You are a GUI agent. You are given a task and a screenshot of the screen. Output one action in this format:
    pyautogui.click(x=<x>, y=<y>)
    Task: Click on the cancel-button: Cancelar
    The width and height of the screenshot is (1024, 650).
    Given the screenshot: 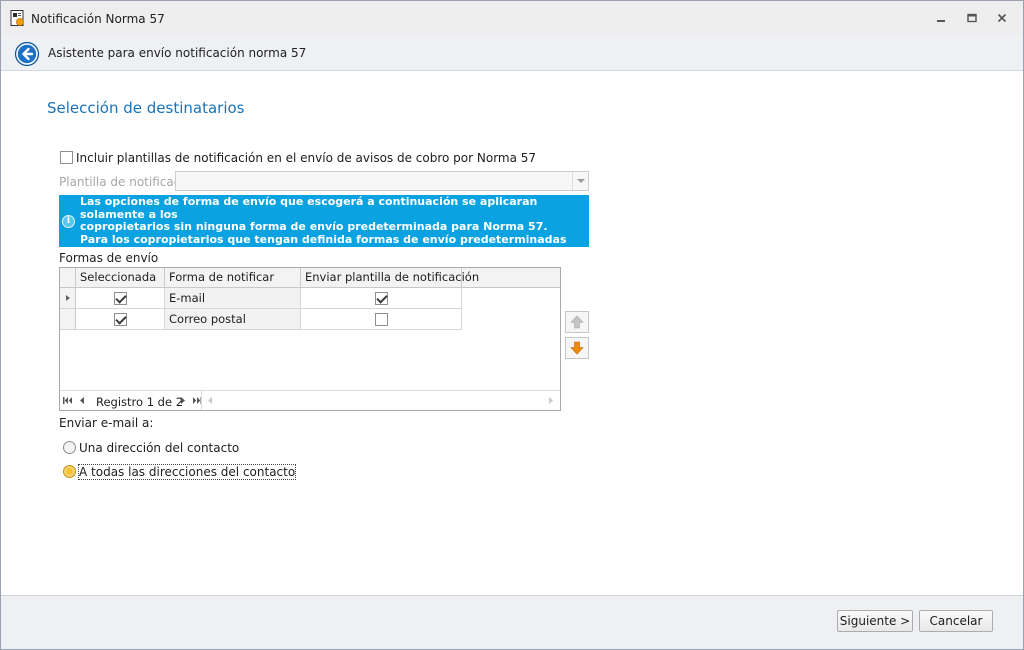 What is the action you would take?
    pyautogui.click(x=956, y=621)
    